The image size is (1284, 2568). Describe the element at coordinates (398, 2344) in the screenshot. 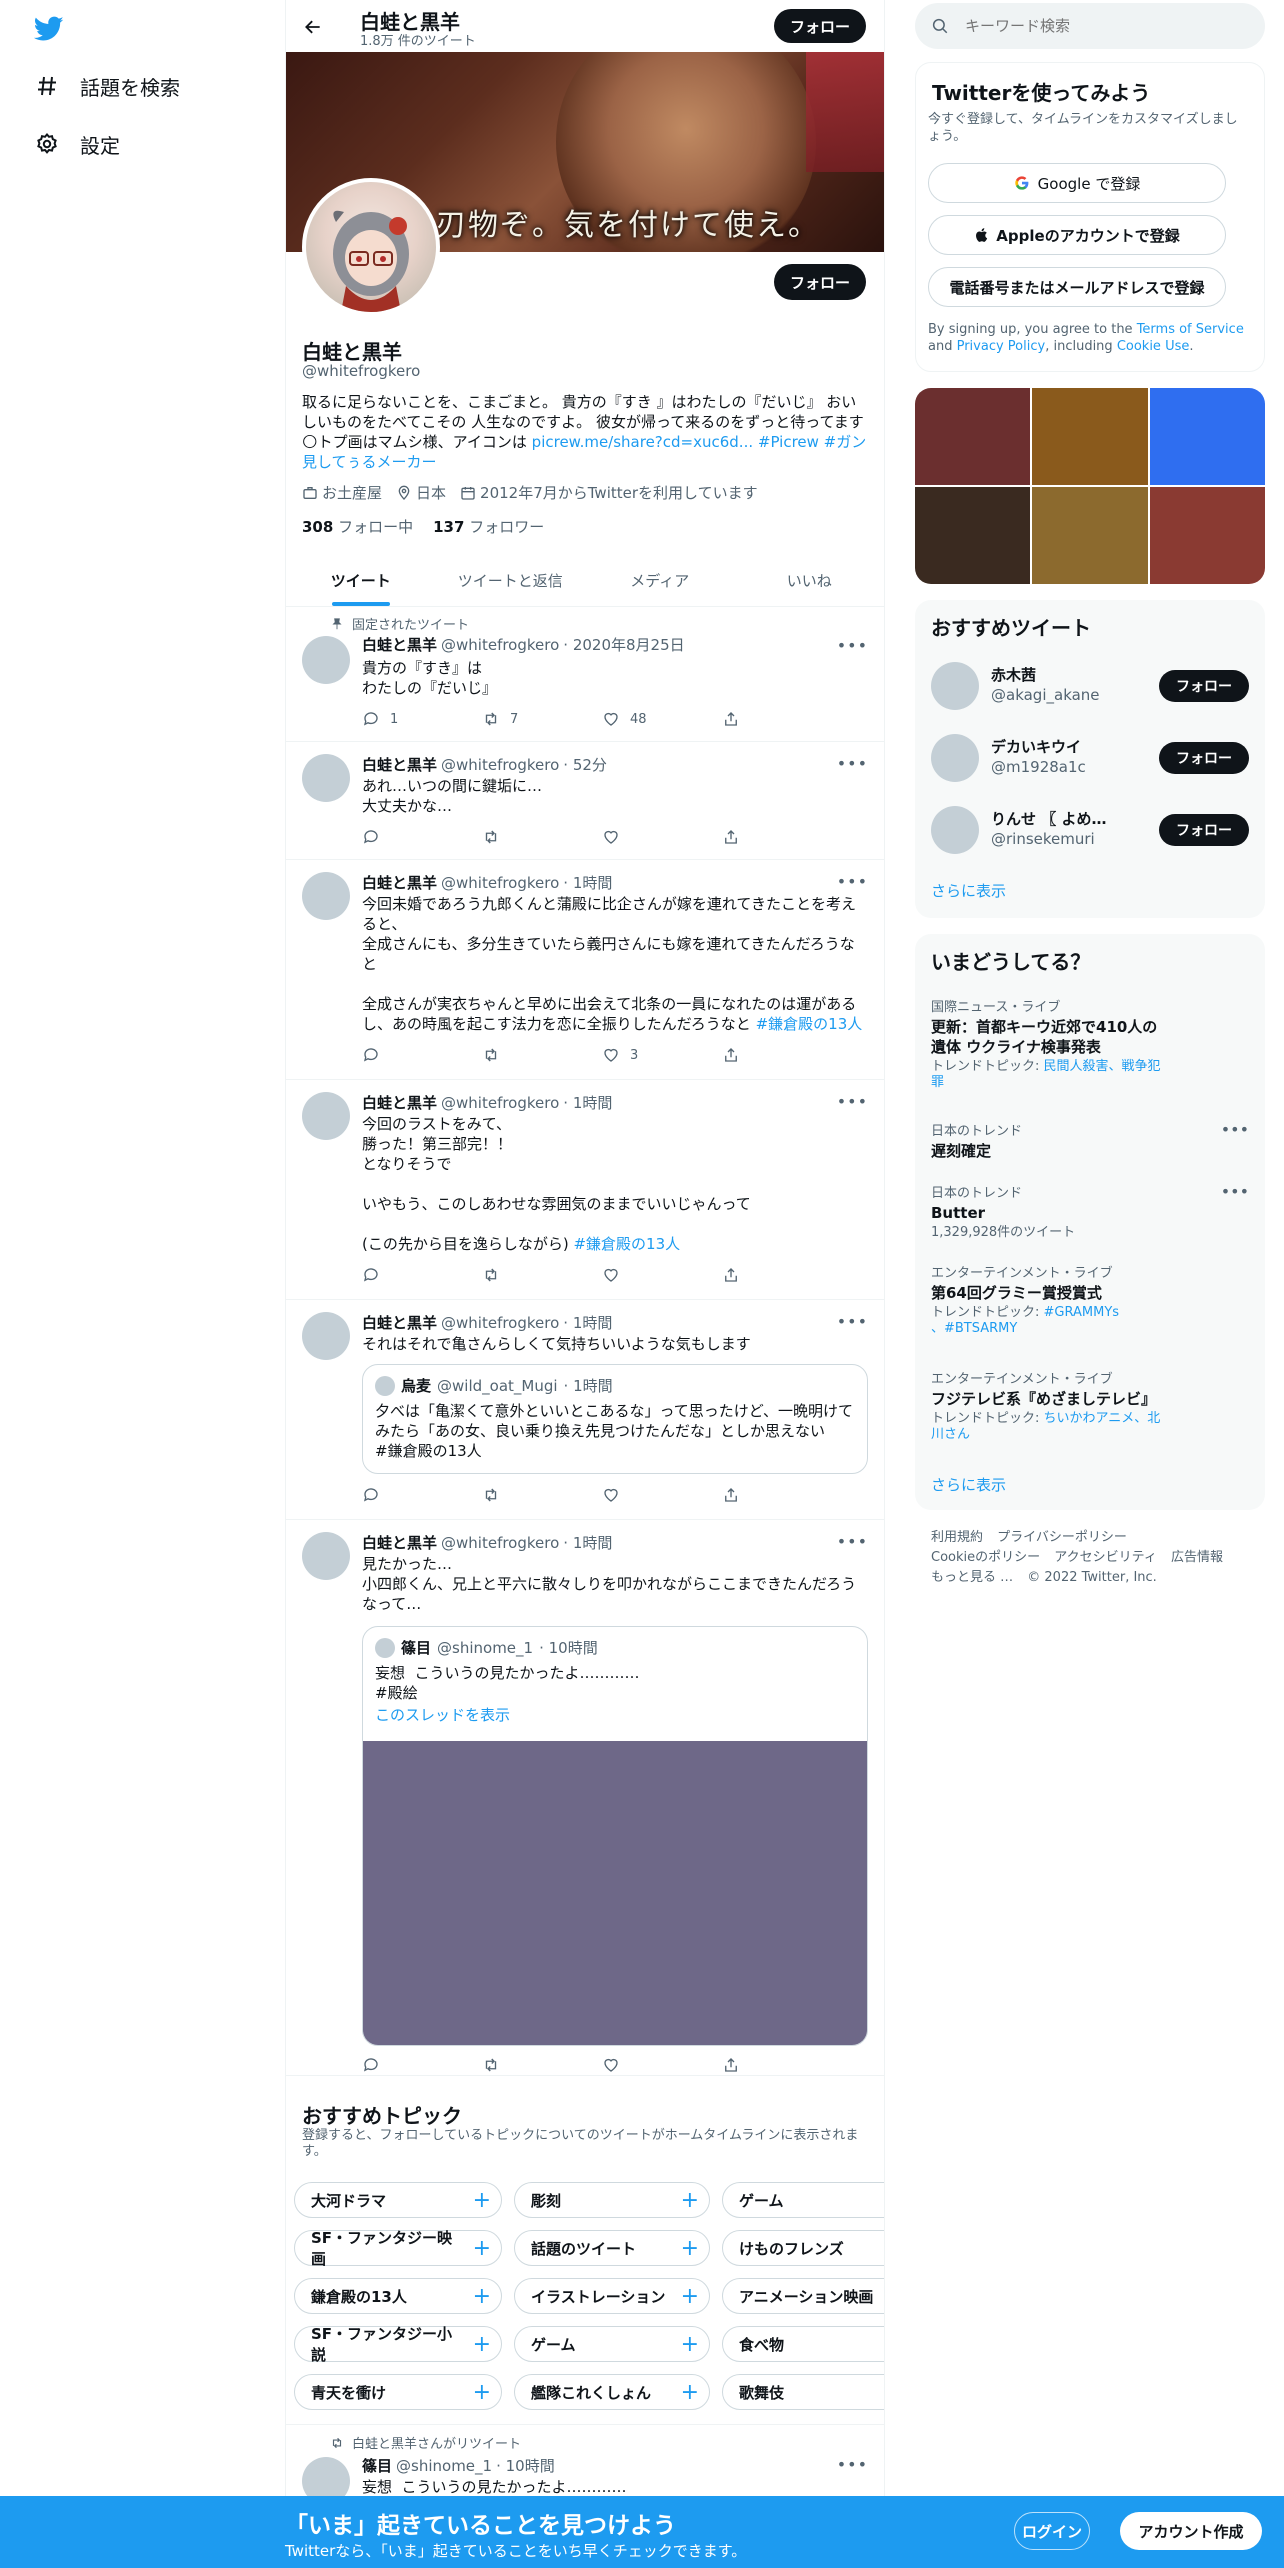

I see `topic-chip: SF・ファンタジー小説 +` at that location.